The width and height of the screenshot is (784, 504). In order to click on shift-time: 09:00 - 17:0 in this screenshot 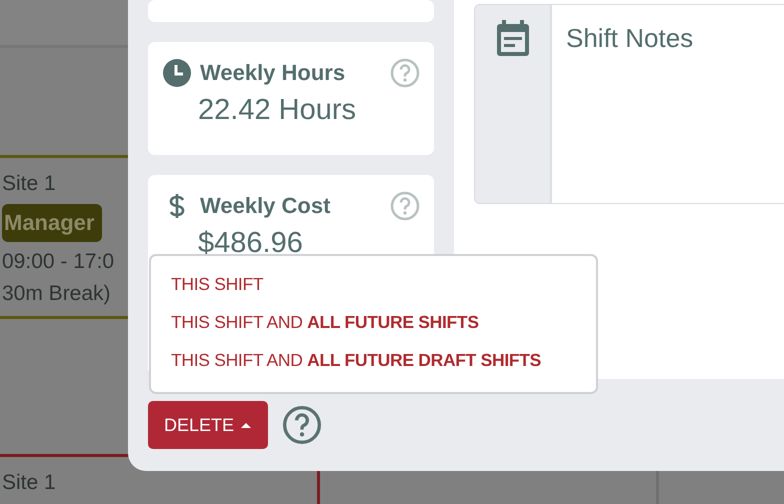, I will do `click(58, 262)`.